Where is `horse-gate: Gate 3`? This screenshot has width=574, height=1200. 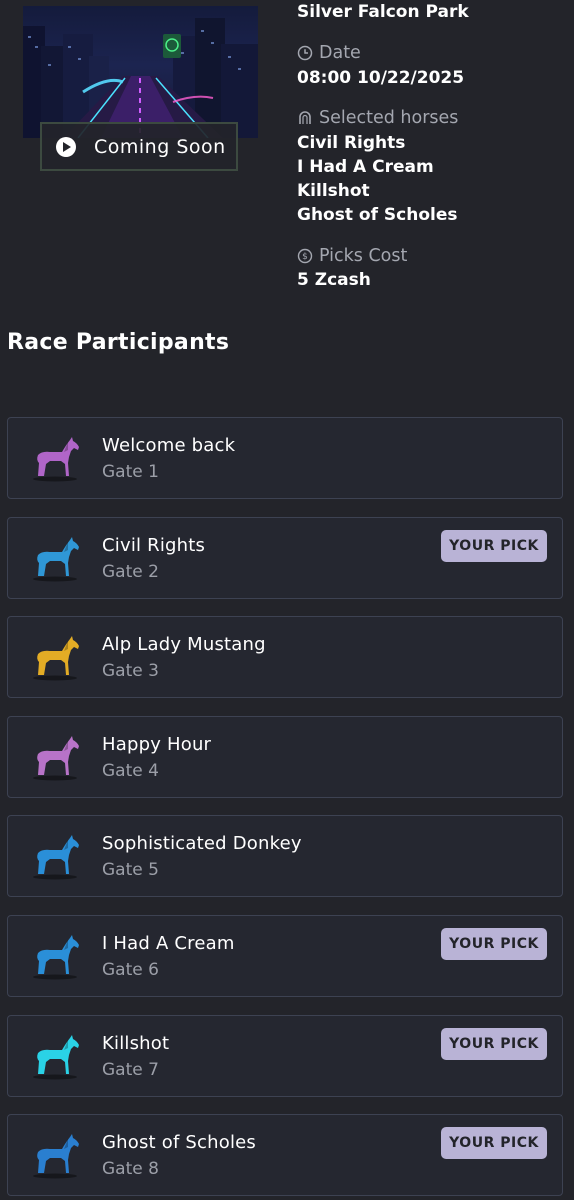 horse-gate: Gate 3 is located at coordinates (130, 671).